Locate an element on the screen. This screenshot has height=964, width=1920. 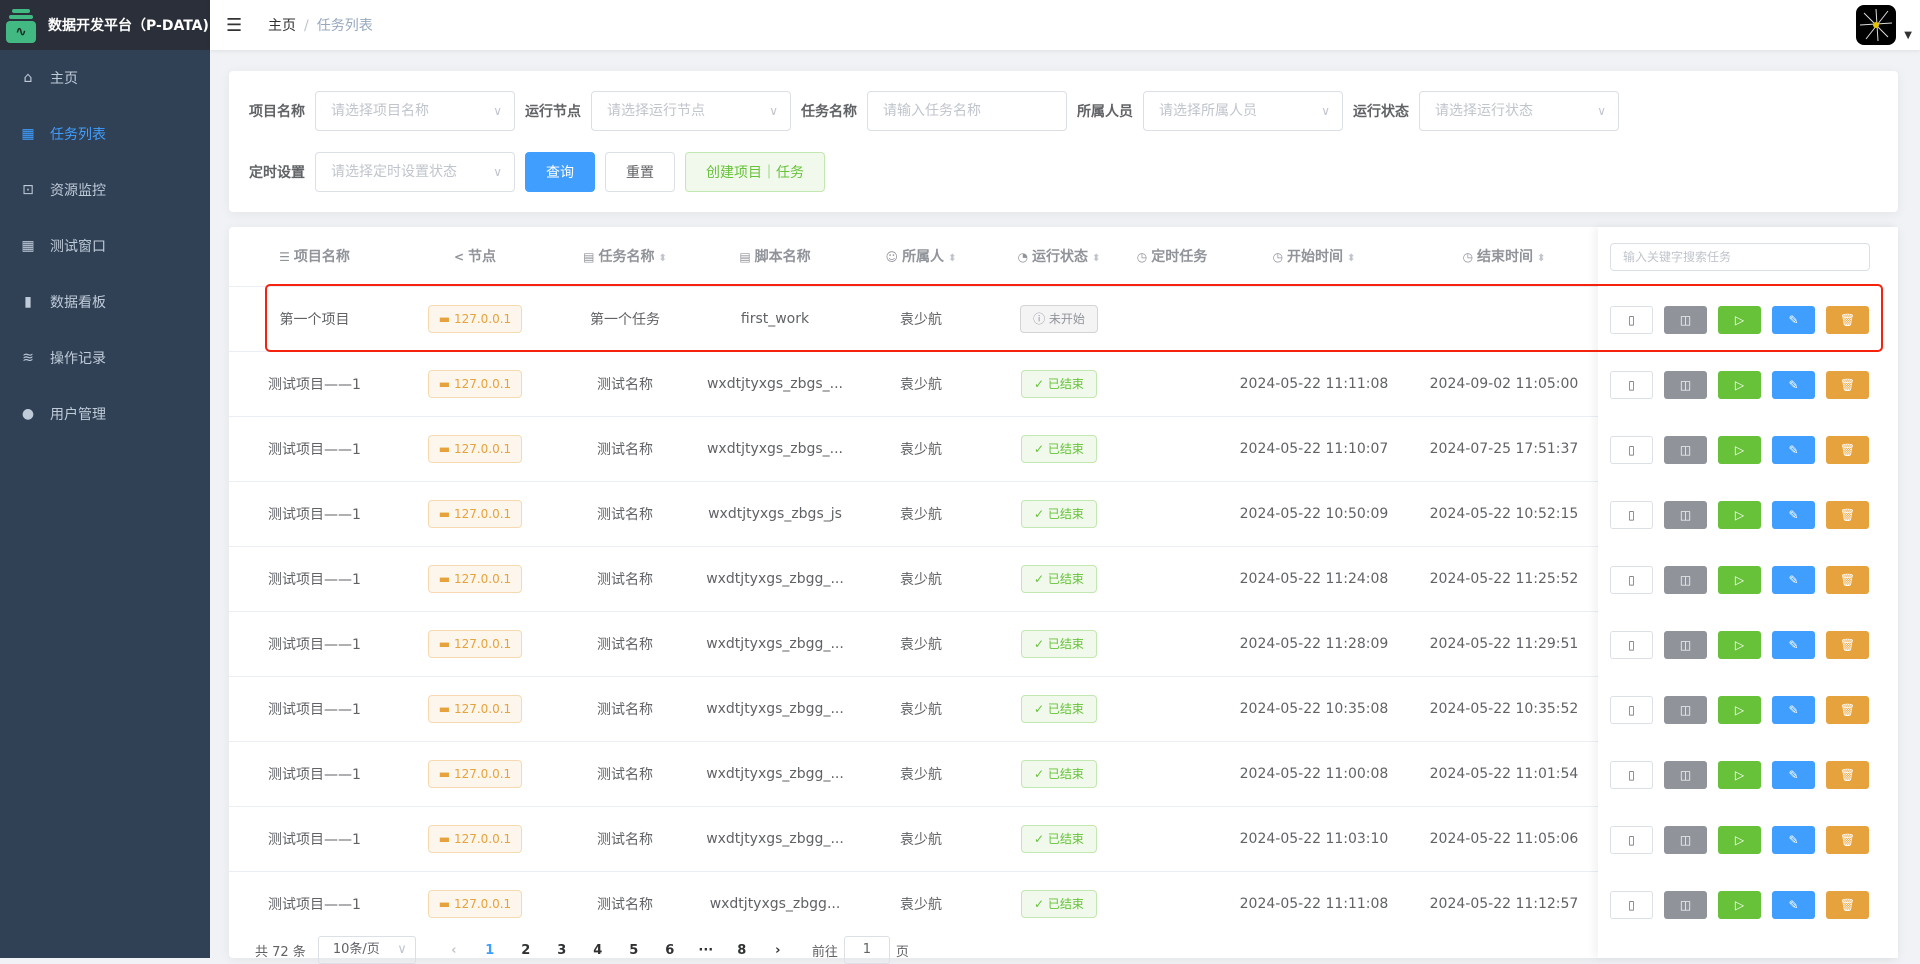
hamburger-icon: ☰ is located at coordinates (236, 25).